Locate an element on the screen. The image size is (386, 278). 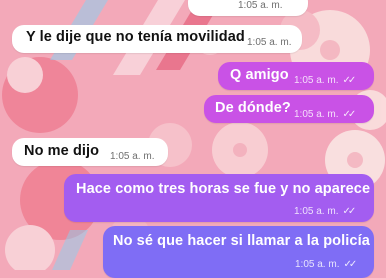
message-text: De dónde? is located at coordinates (253, 108).